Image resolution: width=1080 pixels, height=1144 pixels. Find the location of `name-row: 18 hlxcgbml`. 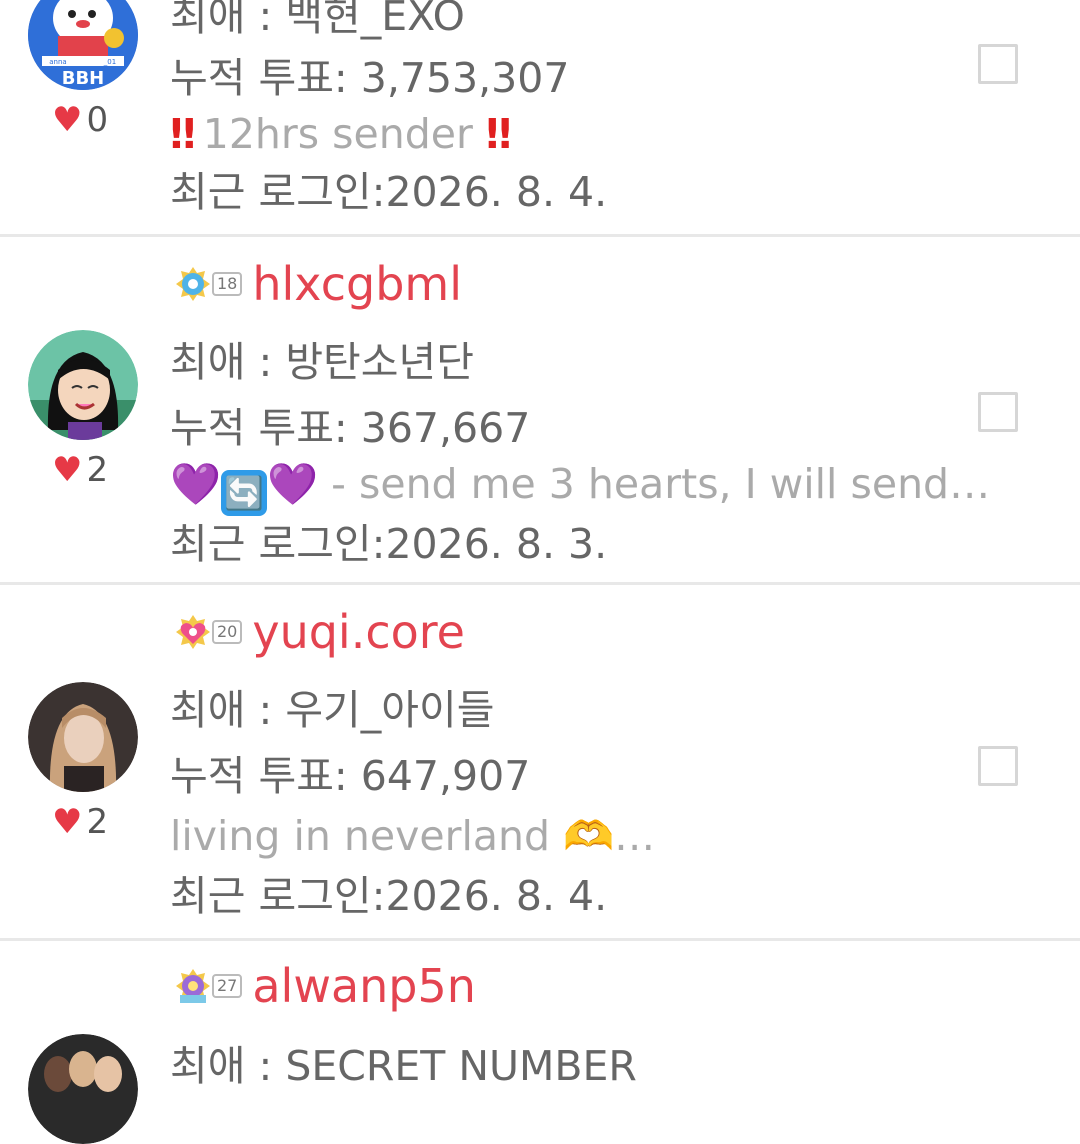

name-row: 18 hlxcgbml is located at coordinates (317, 284).